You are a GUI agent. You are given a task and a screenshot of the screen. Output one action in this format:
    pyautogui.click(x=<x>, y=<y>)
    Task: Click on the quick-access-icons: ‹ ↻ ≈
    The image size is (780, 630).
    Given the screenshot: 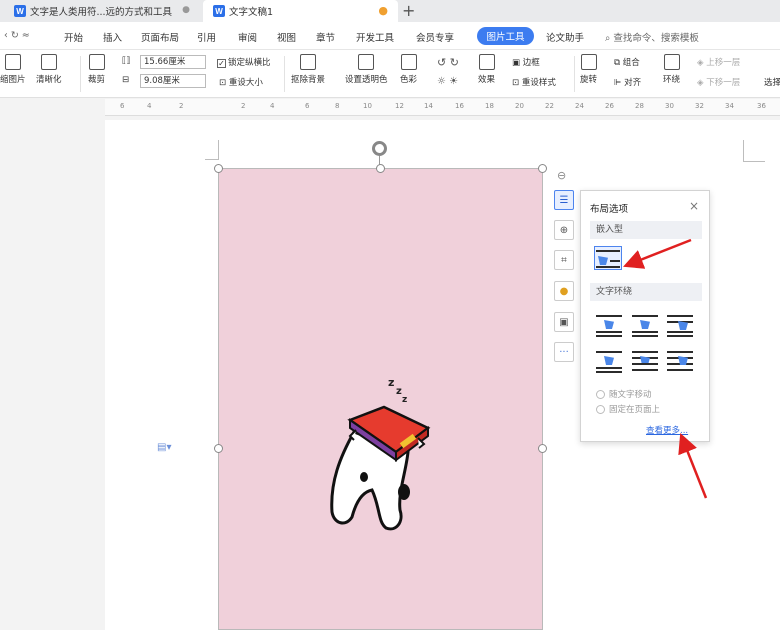 What is the action you would take?
    pyautogui.click(x=17, y=35)
    